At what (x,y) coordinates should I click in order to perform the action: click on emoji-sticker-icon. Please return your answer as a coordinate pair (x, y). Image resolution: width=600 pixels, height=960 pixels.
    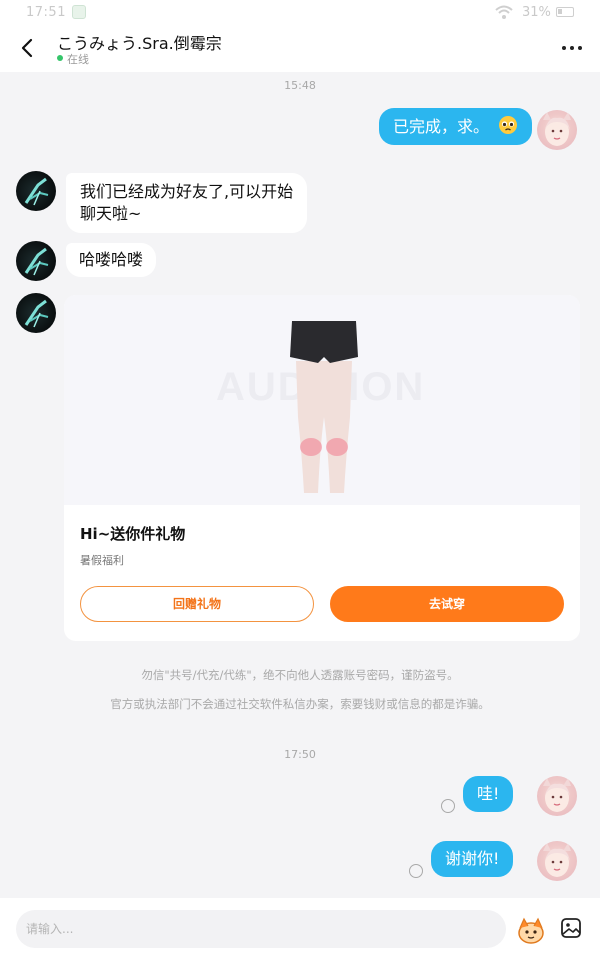
    Looking at the image, I should click on (531, 930).